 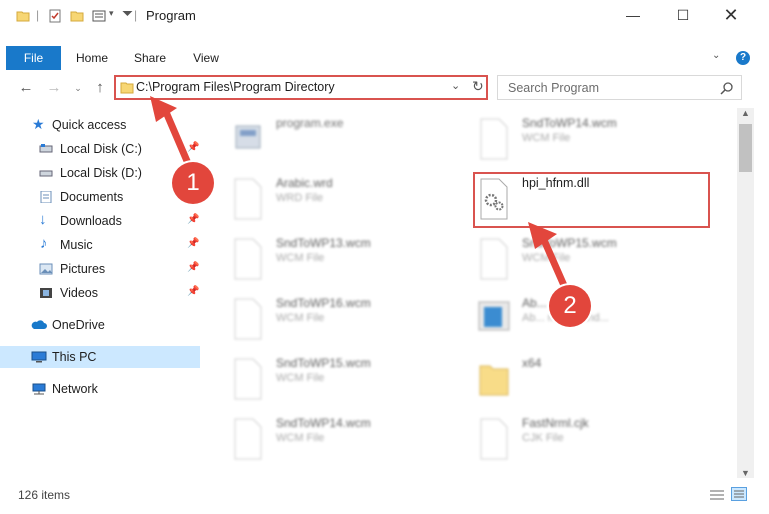 What do you see at coordinates (683, 15) in the screenshot?
I see `maximize-button: ☐` at bounding box center [683, 15].